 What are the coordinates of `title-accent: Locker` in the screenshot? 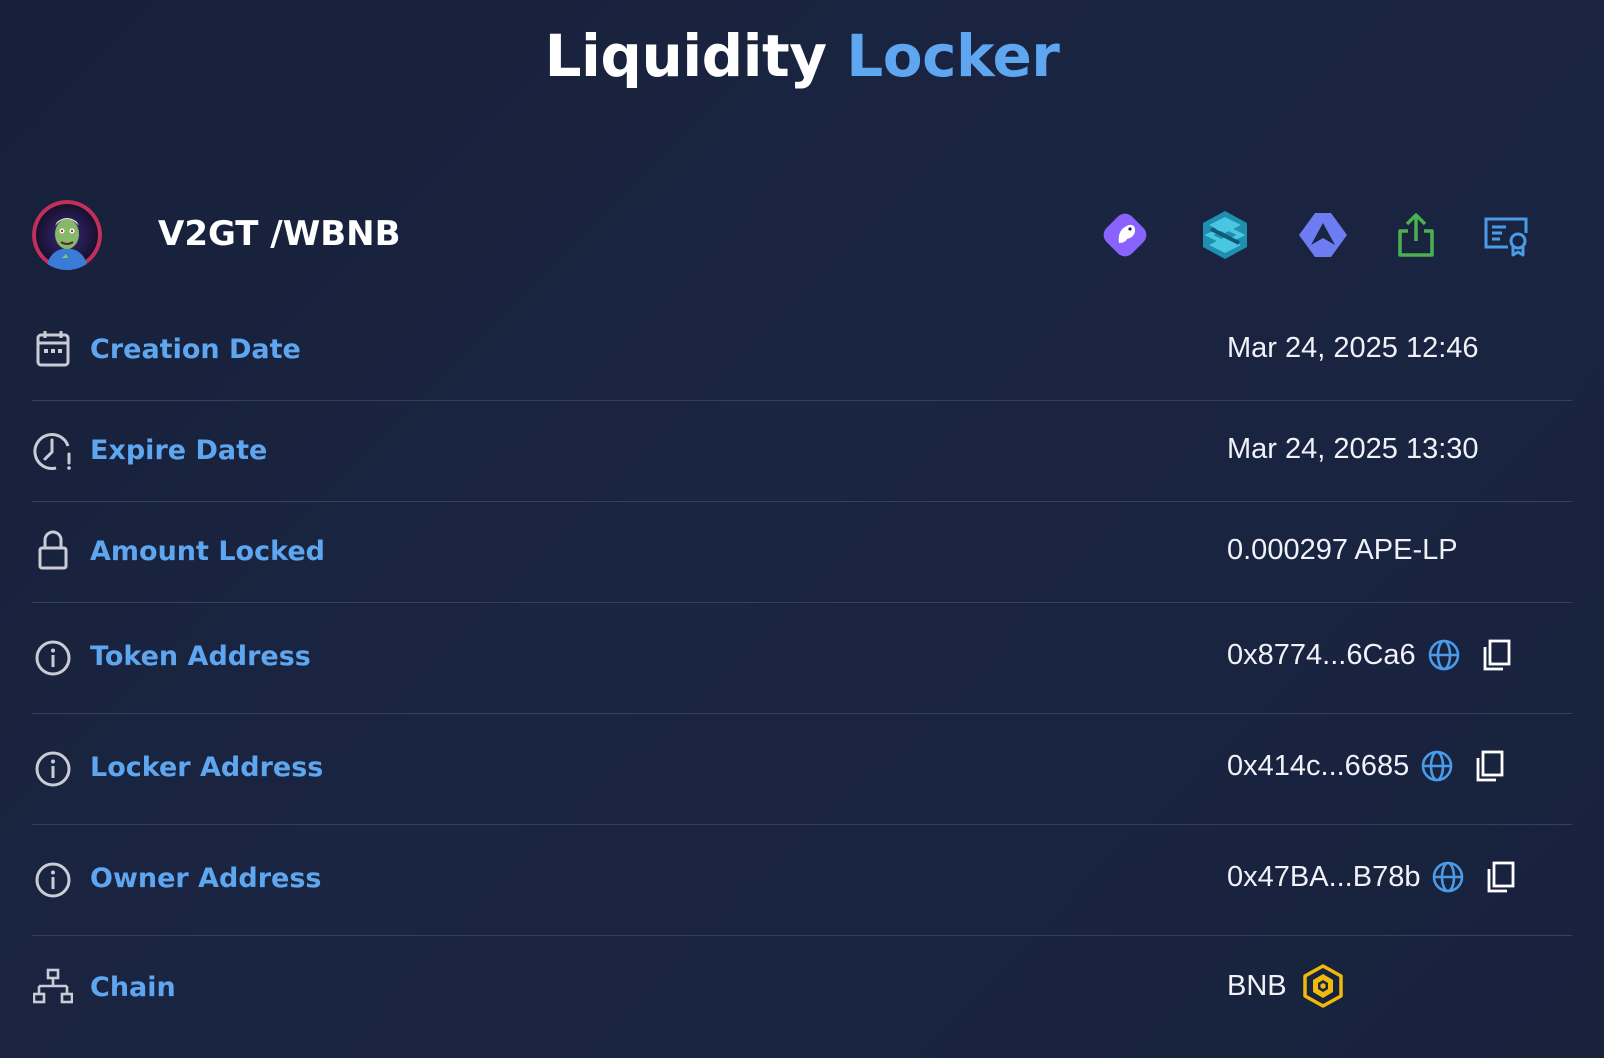 It's located at (953, 56).